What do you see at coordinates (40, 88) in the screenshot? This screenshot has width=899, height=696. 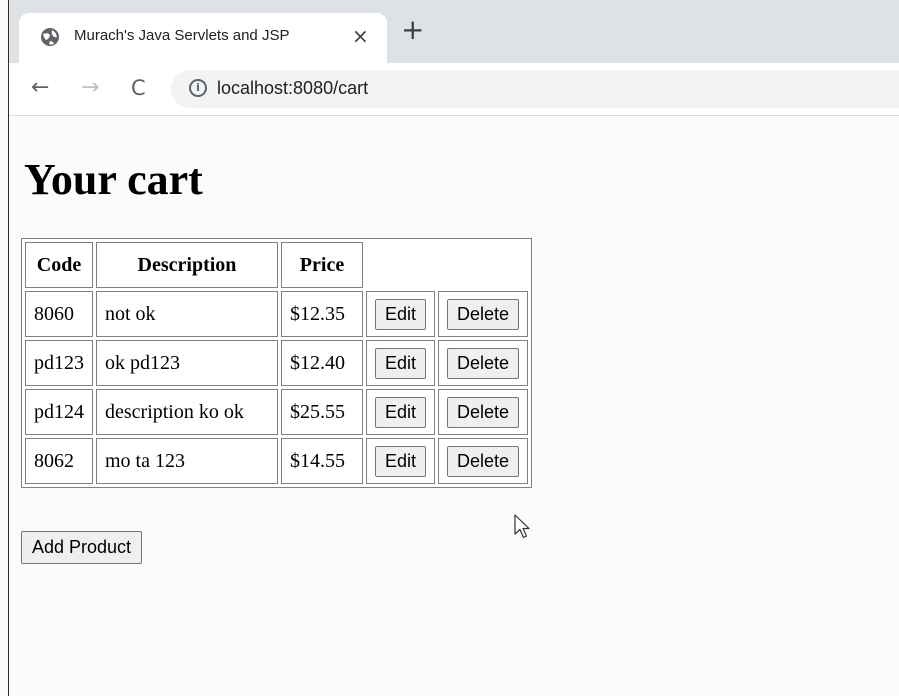 I see `back-arrow-icon: ←` at bounding box center [40, 88].